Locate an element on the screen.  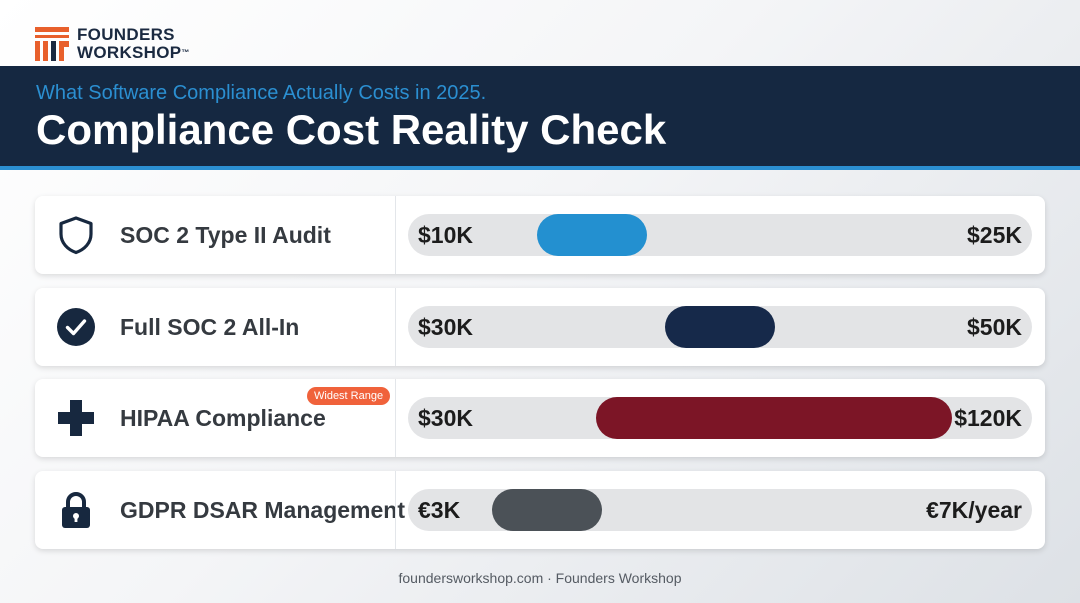
cost-row-soc2-all-in: Full SOC 2 All-In $30K $50K is located at coordinates (540, 327).